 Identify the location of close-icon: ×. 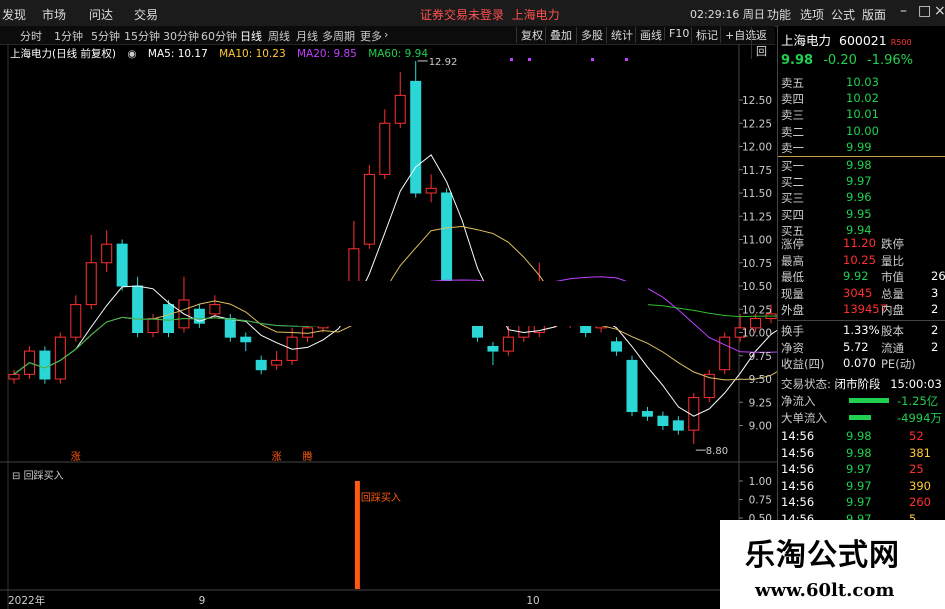
(939, 11).